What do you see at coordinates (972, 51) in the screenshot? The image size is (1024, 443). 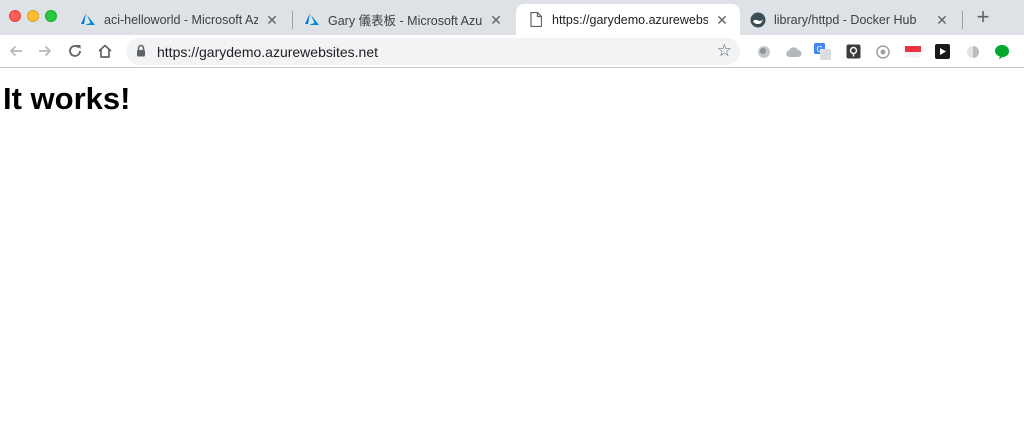 I see `toggle-icon` at bounding box center [972, 51].